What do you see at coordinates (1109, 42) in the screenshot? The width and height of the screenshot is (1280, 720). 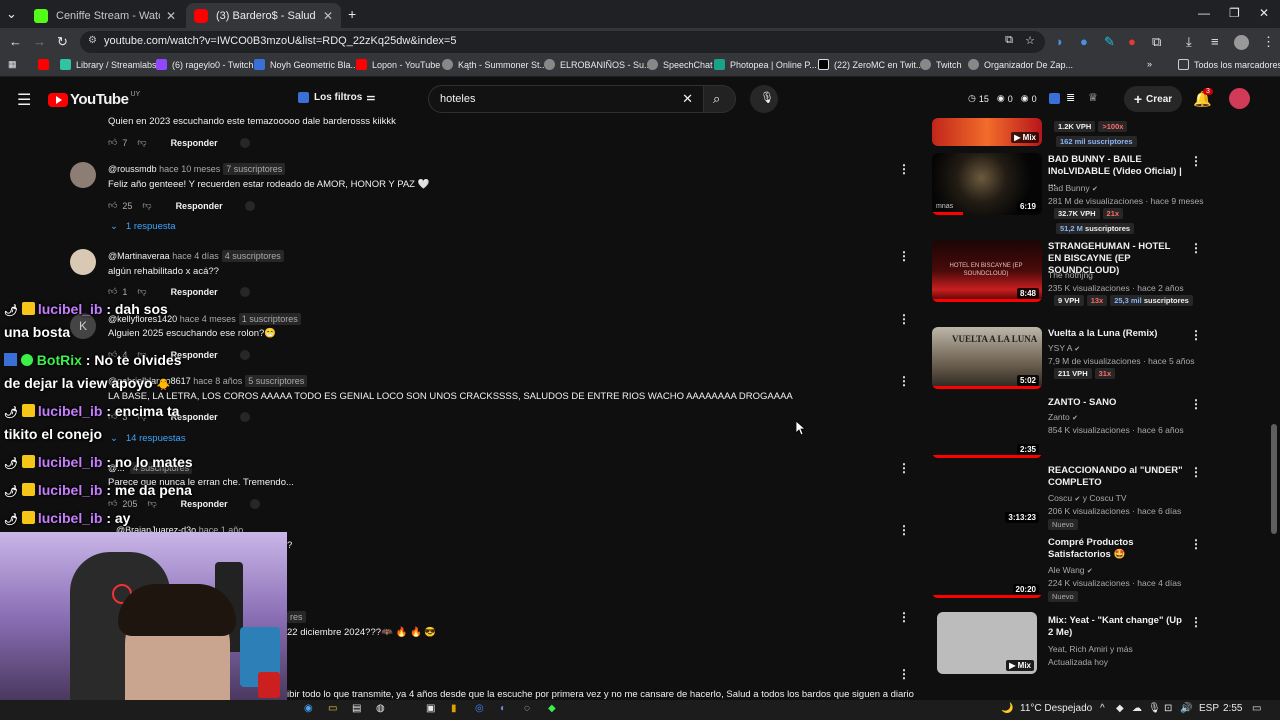 I see `extension-pen-icon: ✎` at bounding box center [1109, 42].